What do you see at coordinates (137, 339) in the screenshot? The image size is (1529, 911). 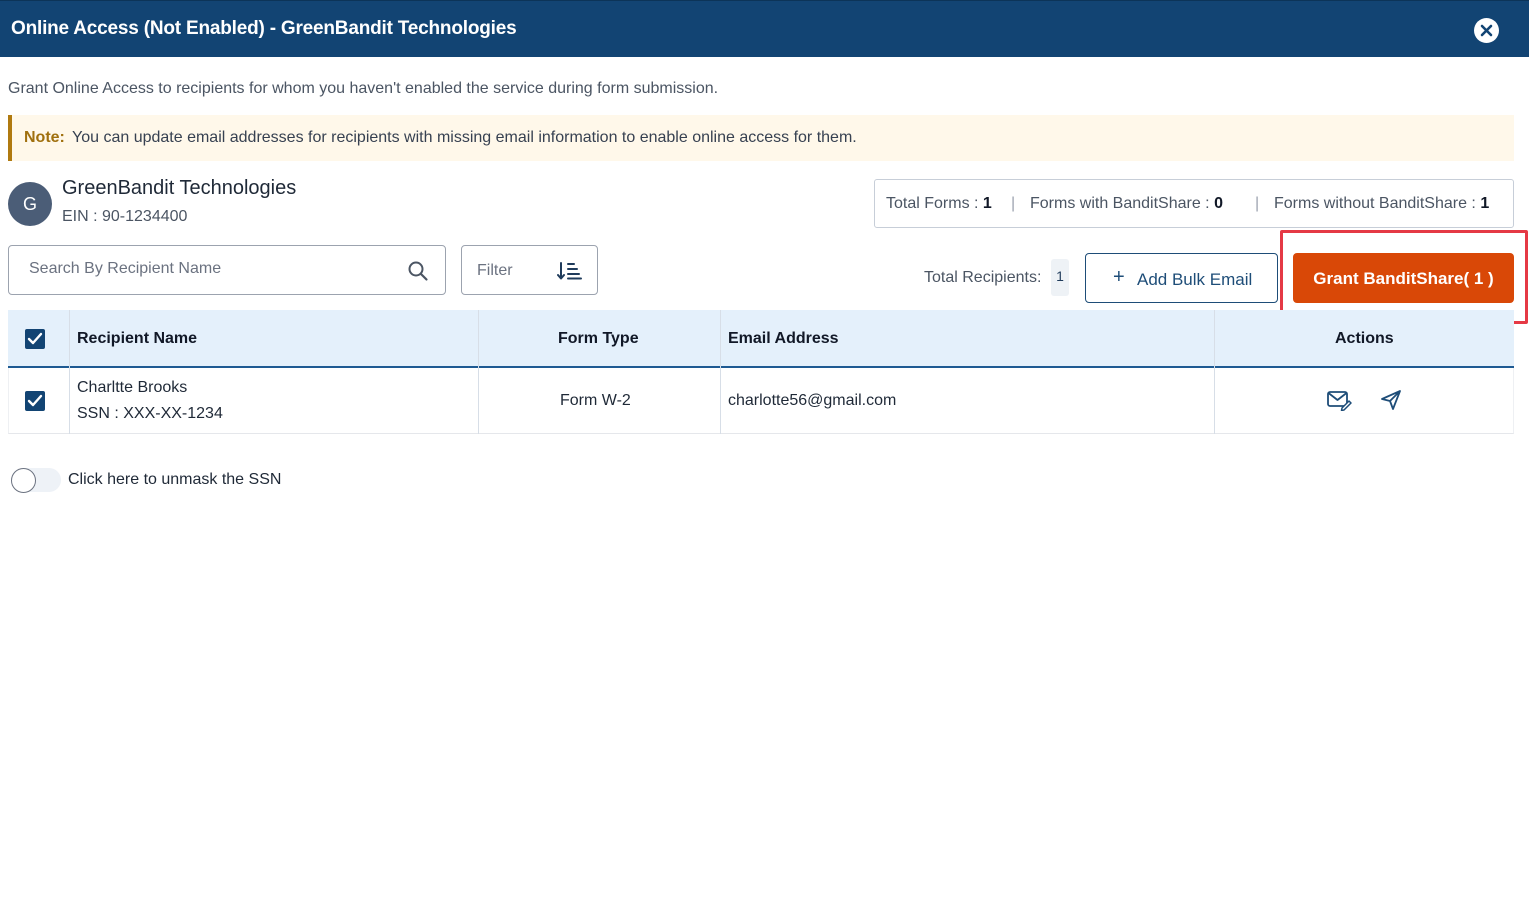 I see `header-recipient-name: Recipient Name` at bounding box center [137, 339].